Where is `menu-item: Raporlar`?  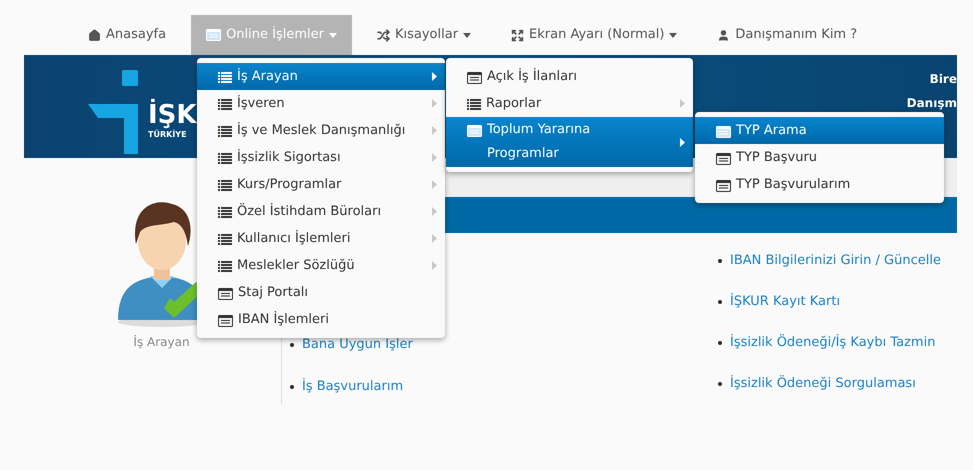
menu-item: Raporlar is located at coordinates (569, 103).